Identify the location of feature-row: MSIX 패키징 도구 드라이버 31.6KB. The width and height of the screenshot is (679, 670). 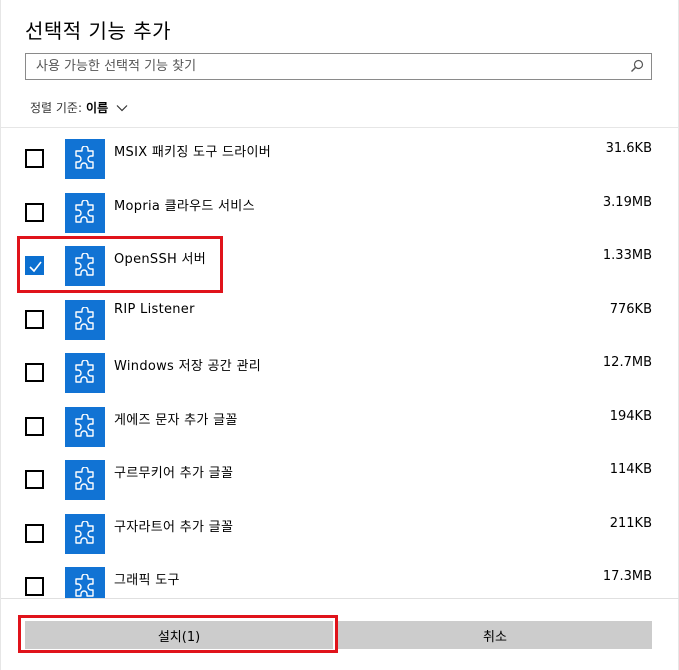
(340, 154).